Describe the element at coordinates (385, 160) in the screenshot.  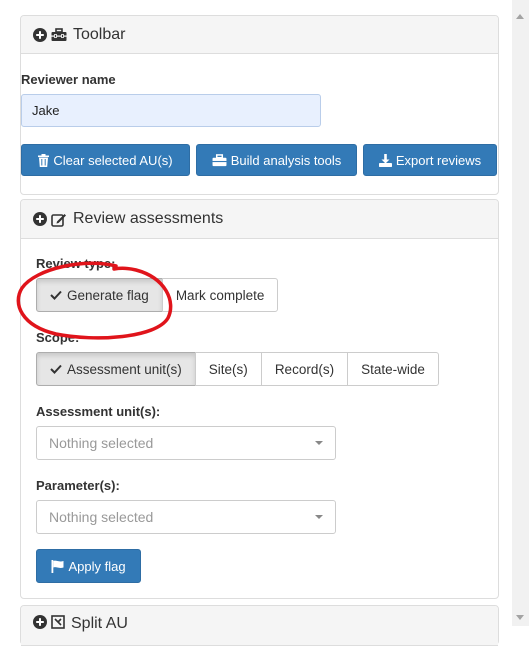
I see `download-icon` at that location.